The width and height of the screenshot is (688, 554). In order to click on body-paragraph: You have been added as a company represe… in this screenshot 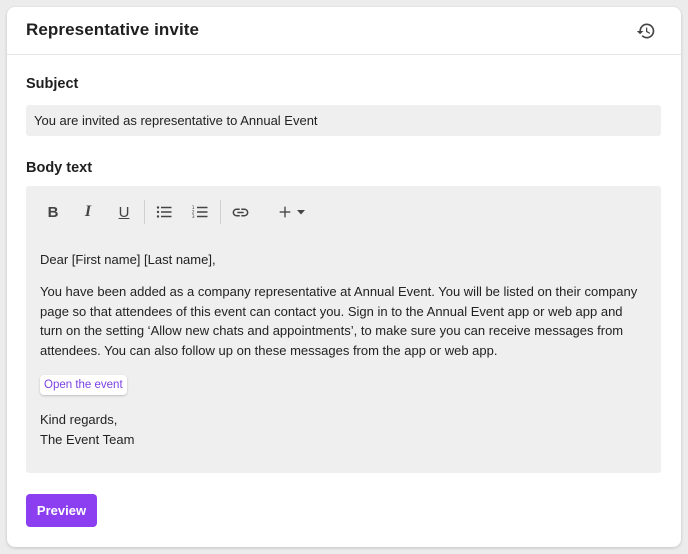, I will do `click(339, 321)`.